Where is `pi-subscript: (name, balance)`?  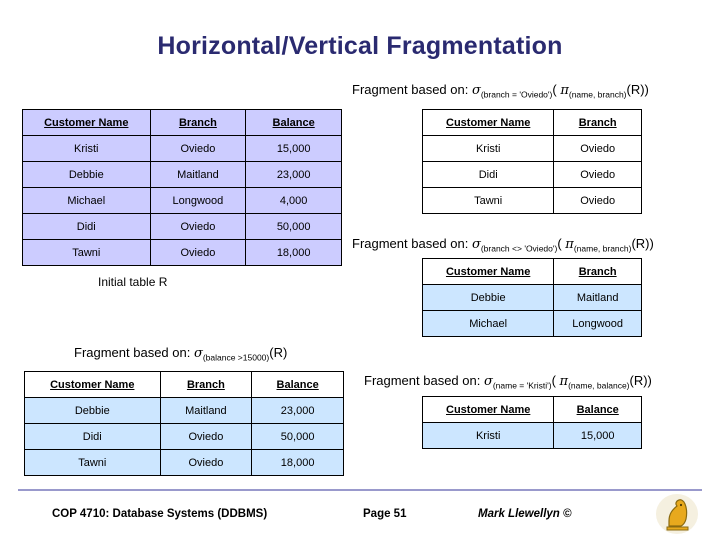 pi-subscript: (name, balance) is located at coordinates (599, 385).